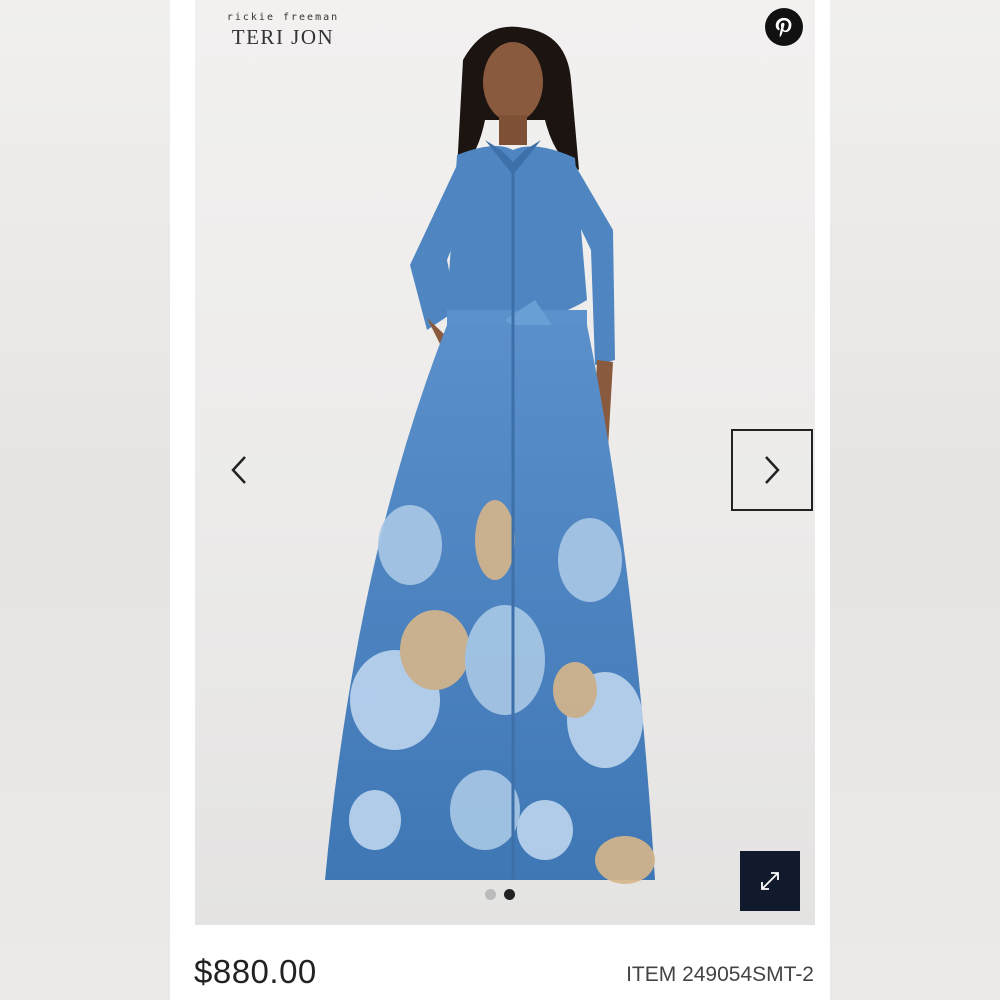  I want to click on previous-image-button, so click(239, 470).